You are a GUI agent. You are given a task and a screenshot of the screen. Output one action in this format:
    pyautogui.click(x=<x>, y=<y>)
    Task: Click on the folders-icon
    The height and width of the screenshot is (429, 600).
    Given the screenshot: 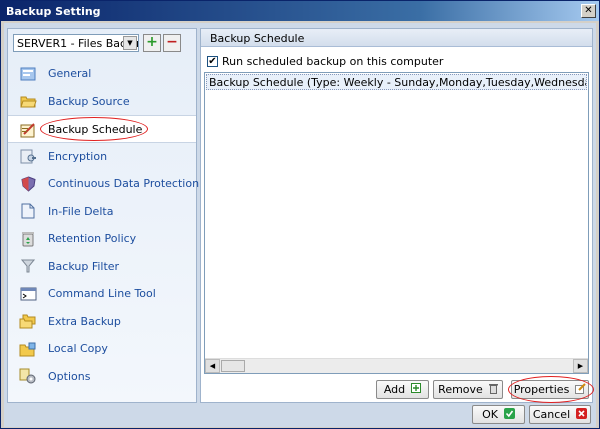 What is the action you would take?
    pyautogui.click(x=28, y=321)
    